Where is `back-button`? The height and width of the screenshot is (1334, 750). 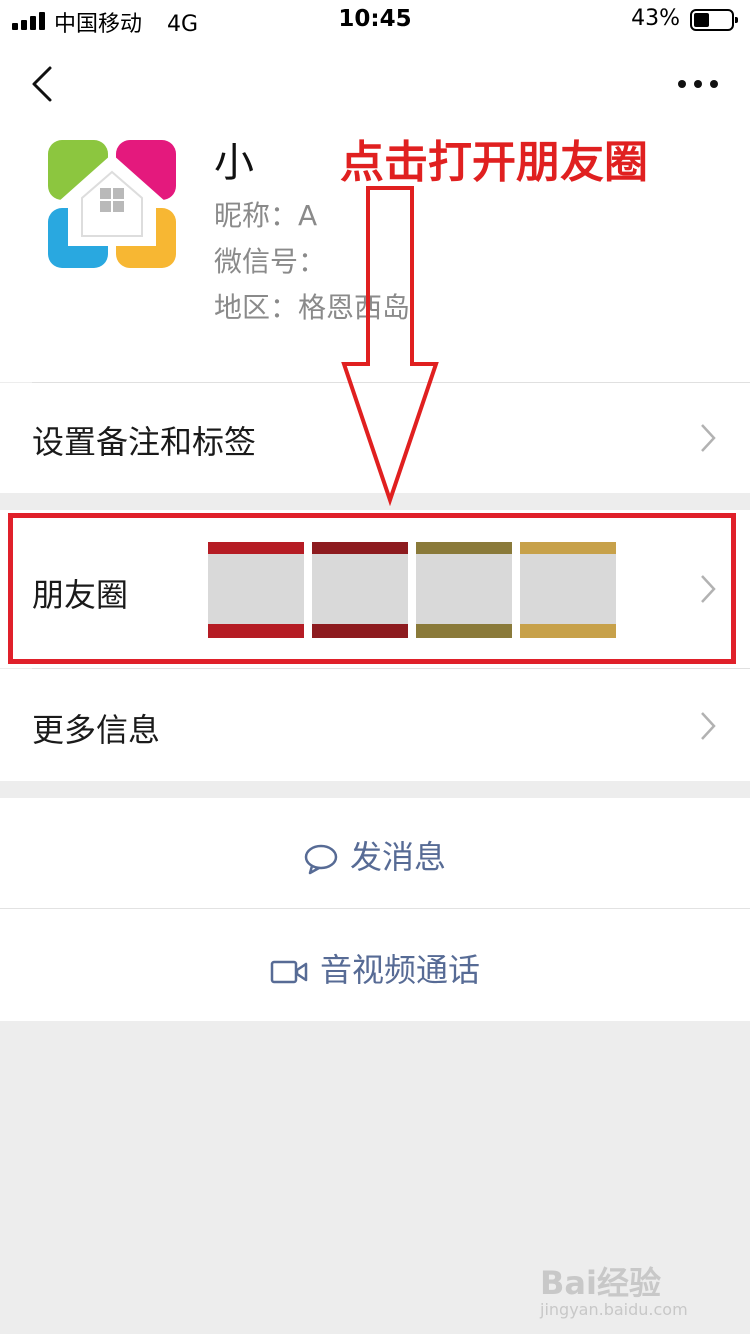 back-button is located at coordinates (44, 84).